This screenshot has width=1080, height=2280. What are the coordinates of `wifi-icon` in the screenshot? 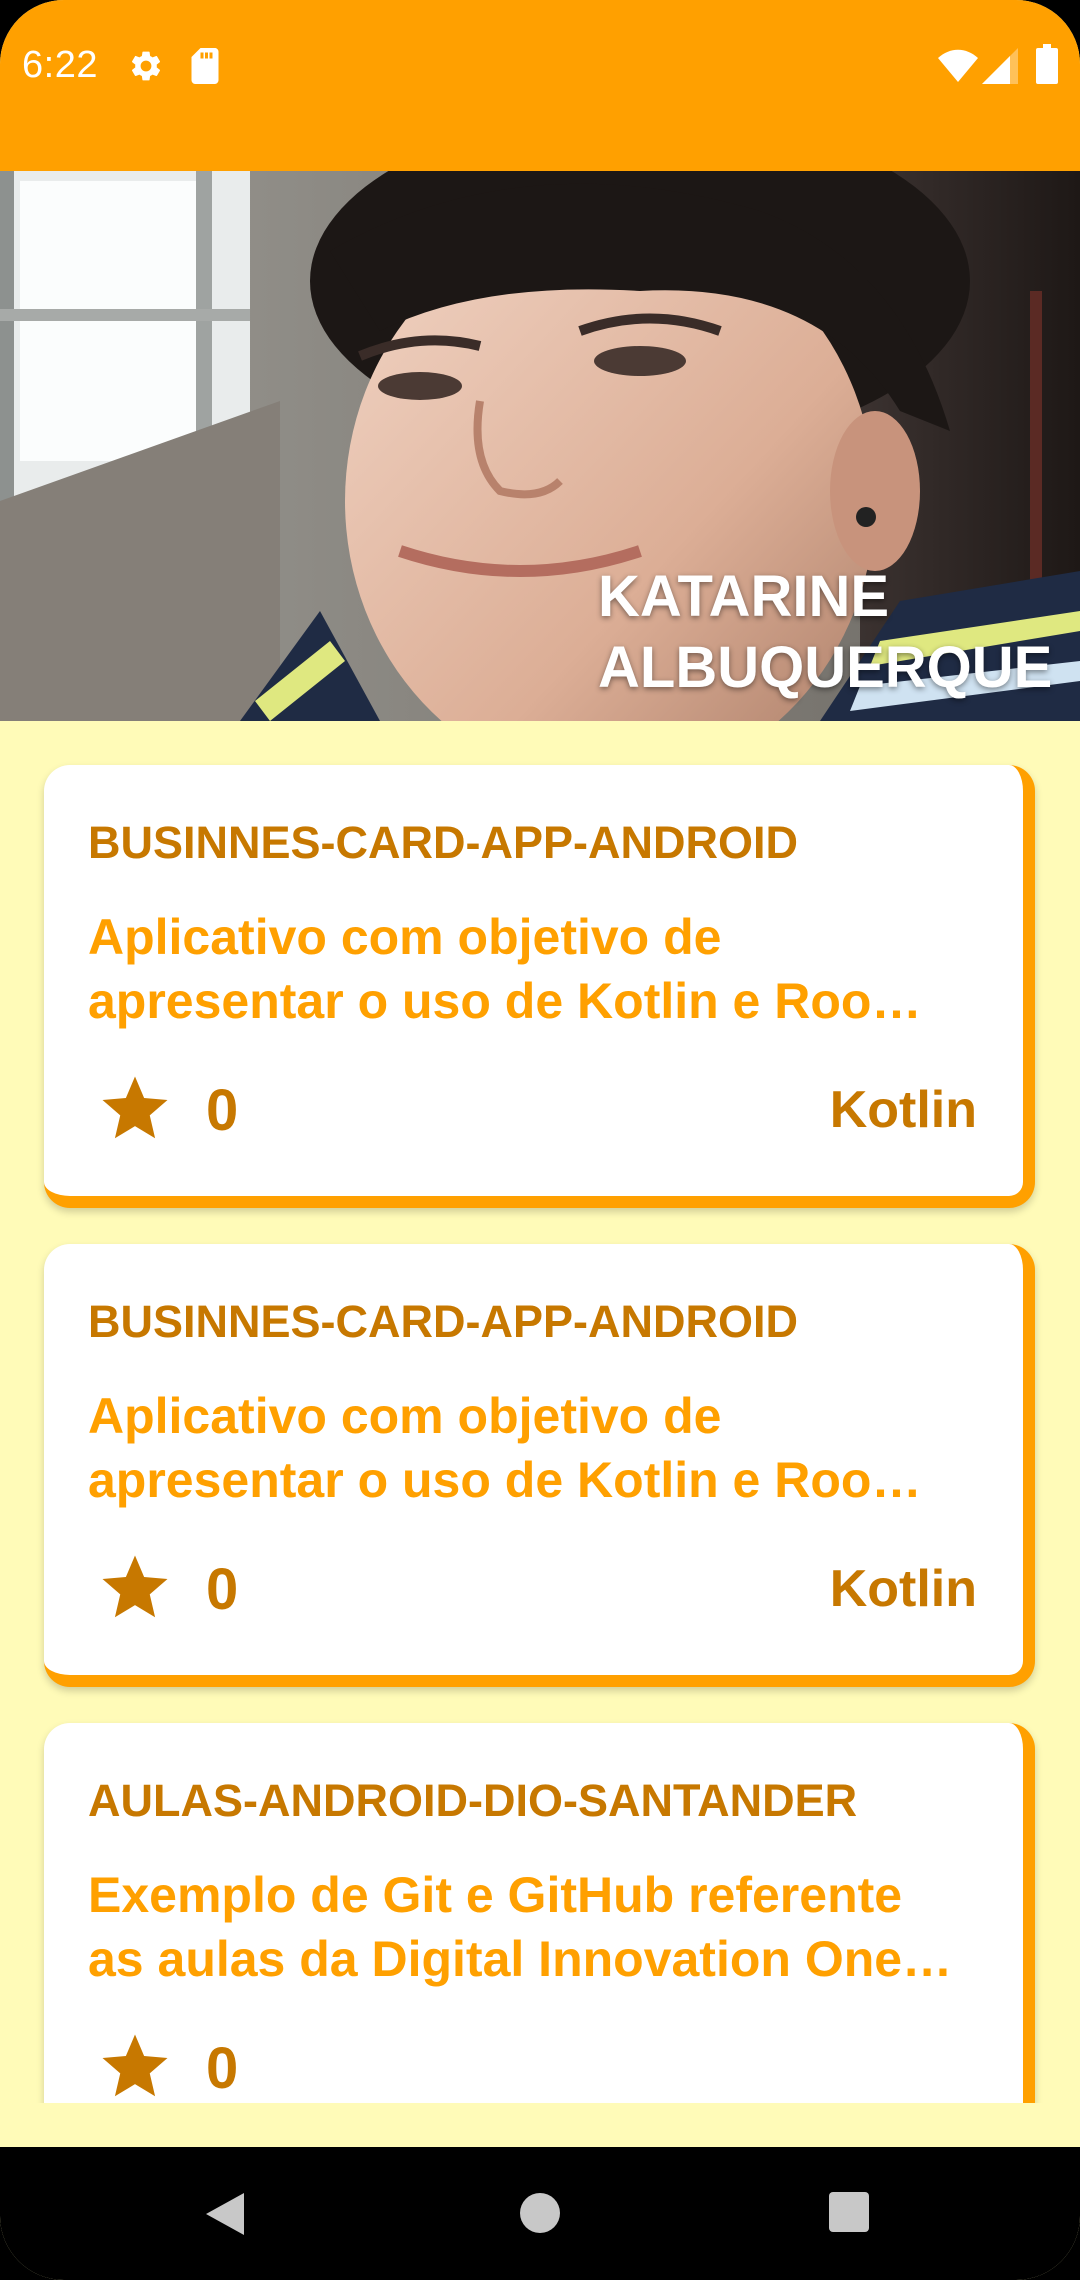 It's located at (958, 65).